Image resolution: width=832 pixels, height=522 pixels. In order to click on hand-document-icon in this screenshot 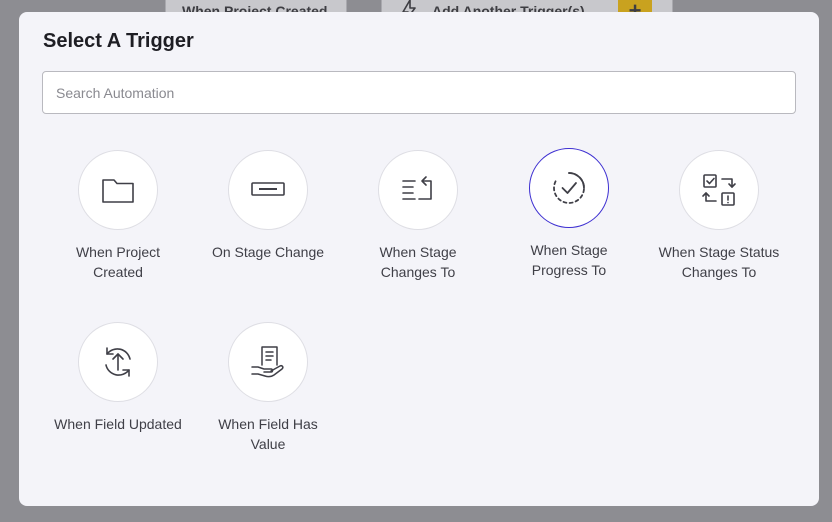, I will do `click(267, 362)`.